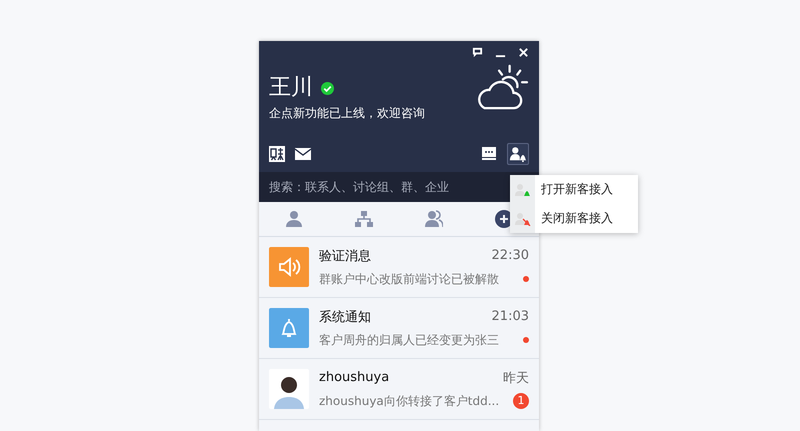 Image resolution: width=800 pixels, height=431 pixels. I want to click on conversation-time: 21:03, so click(510, 316).